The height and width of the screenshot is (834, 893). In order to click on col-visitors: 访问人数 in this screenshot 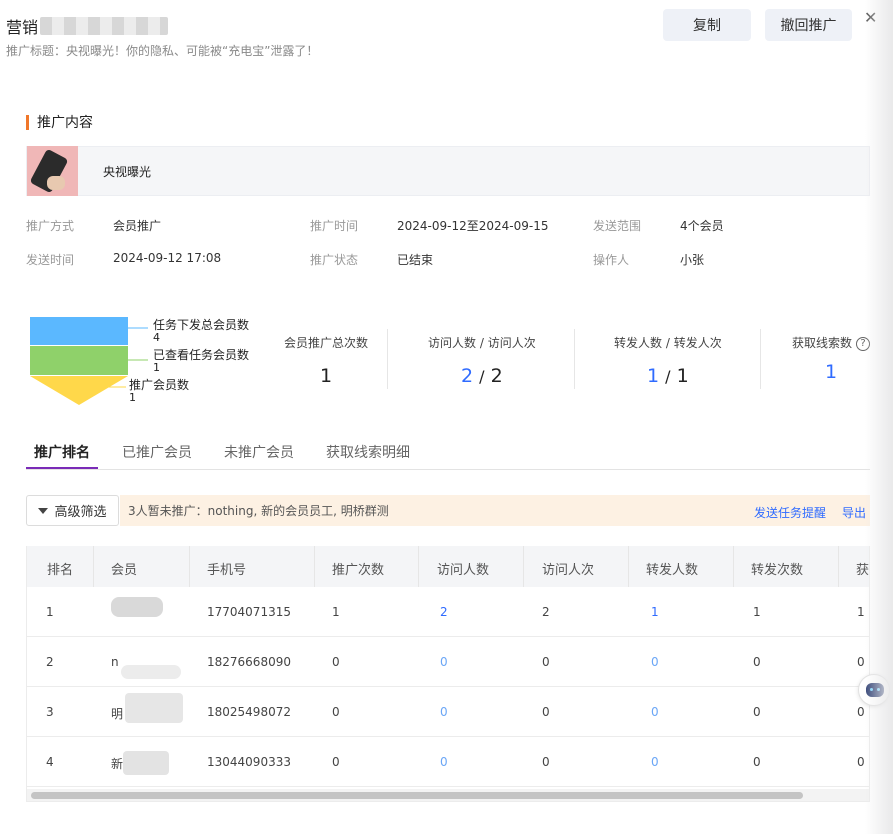, I will do `click(463, 570)`.